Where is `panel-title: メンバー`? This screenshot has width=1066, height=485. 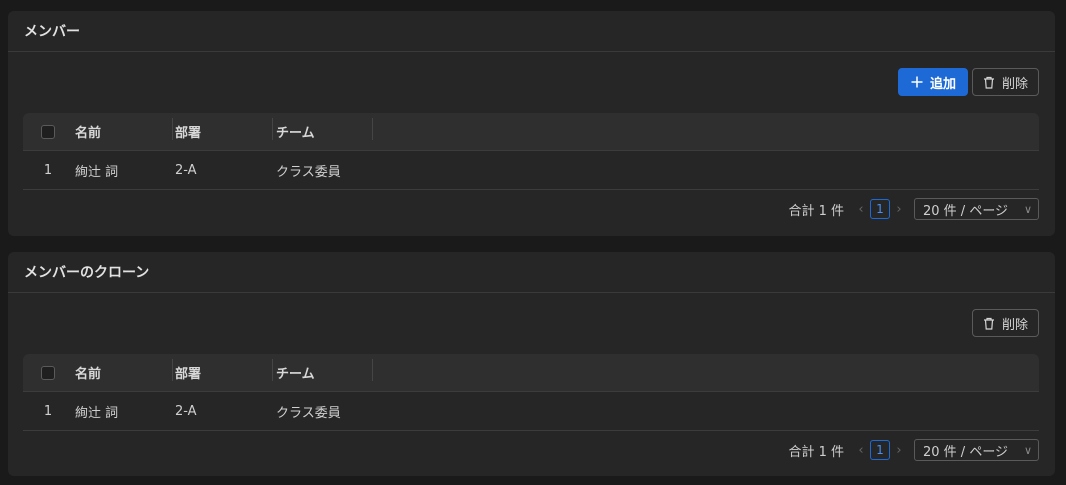 panel-title: メンバー is located at coordinates (531, 31).